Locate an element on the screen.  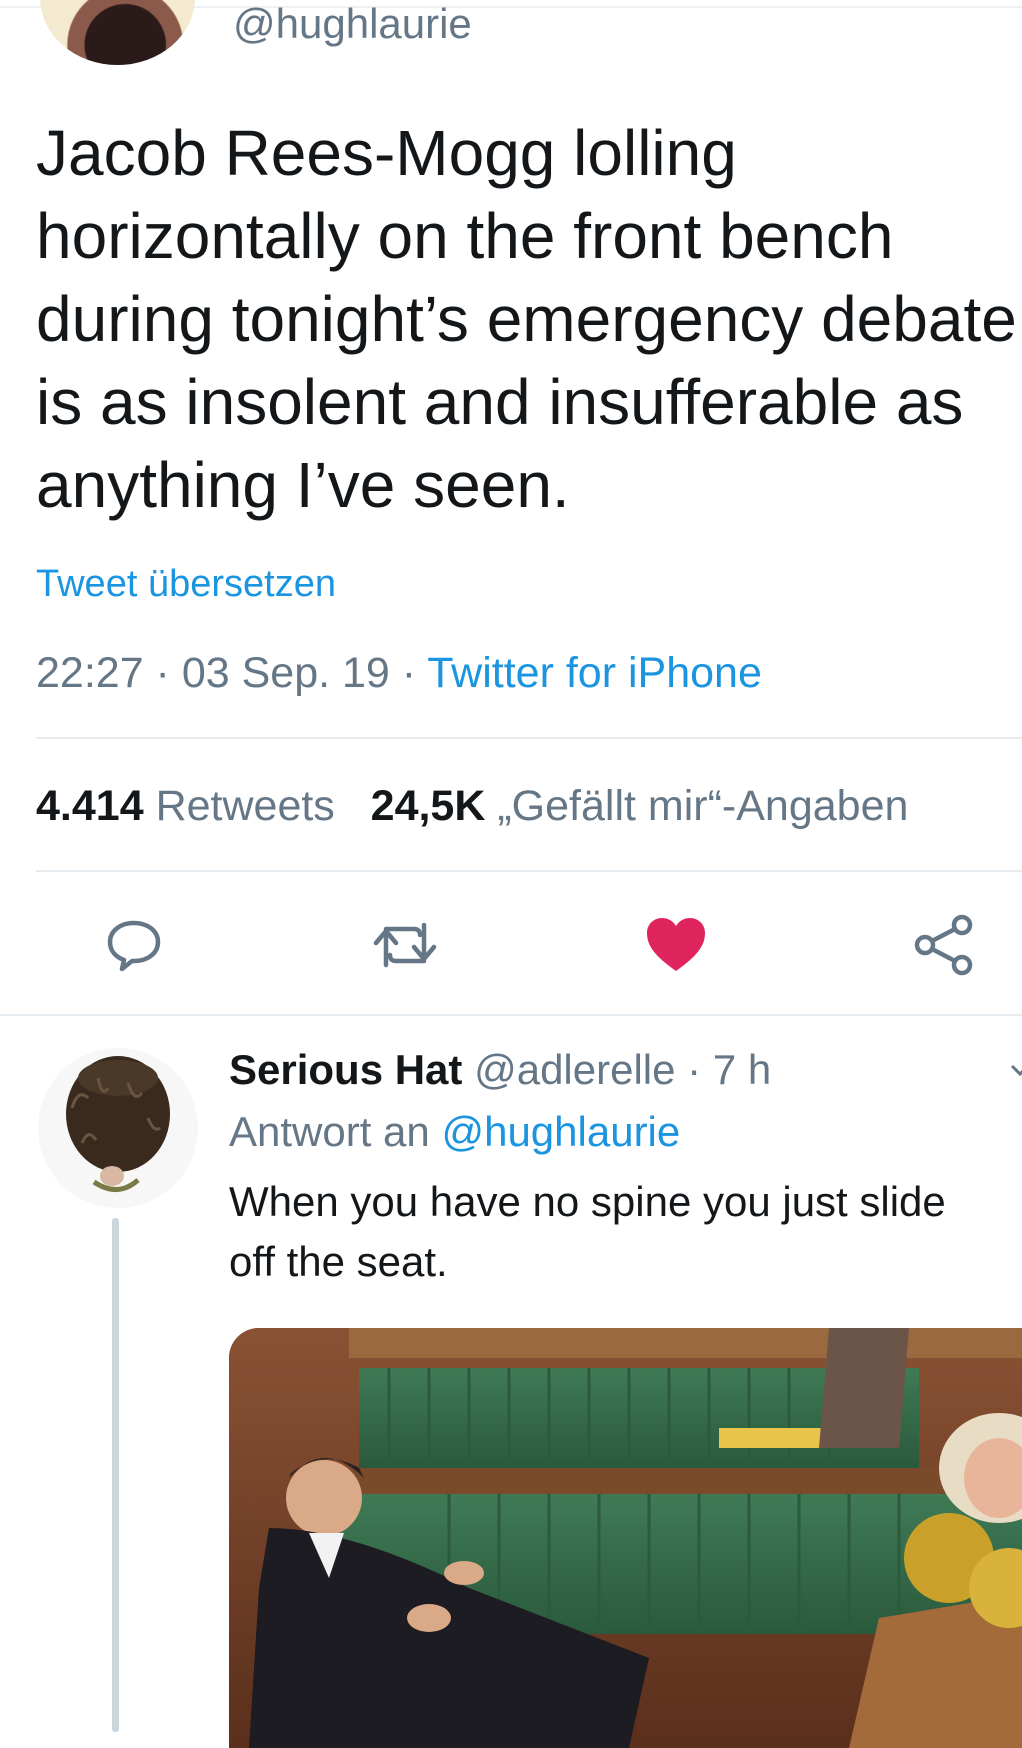
author-avatar is located at coordinates (117, 32).